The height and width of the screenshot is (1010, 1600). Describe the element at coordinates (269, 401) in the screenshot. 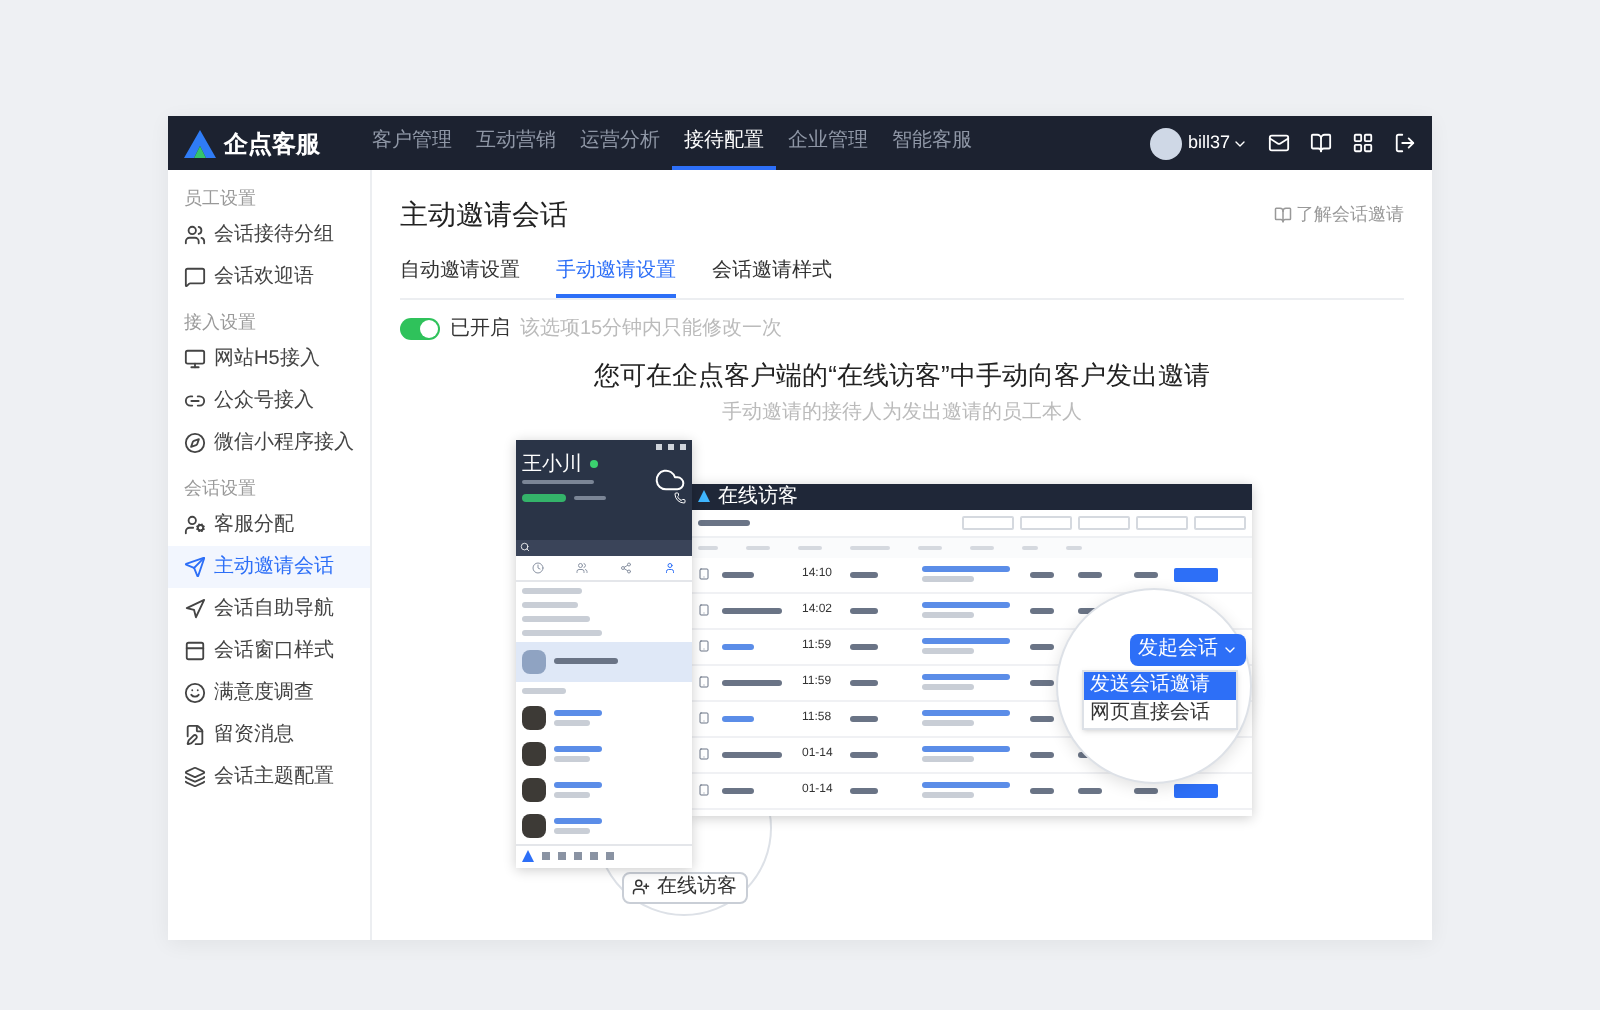

I see `sidebar-item: 公众号接入` at that location.